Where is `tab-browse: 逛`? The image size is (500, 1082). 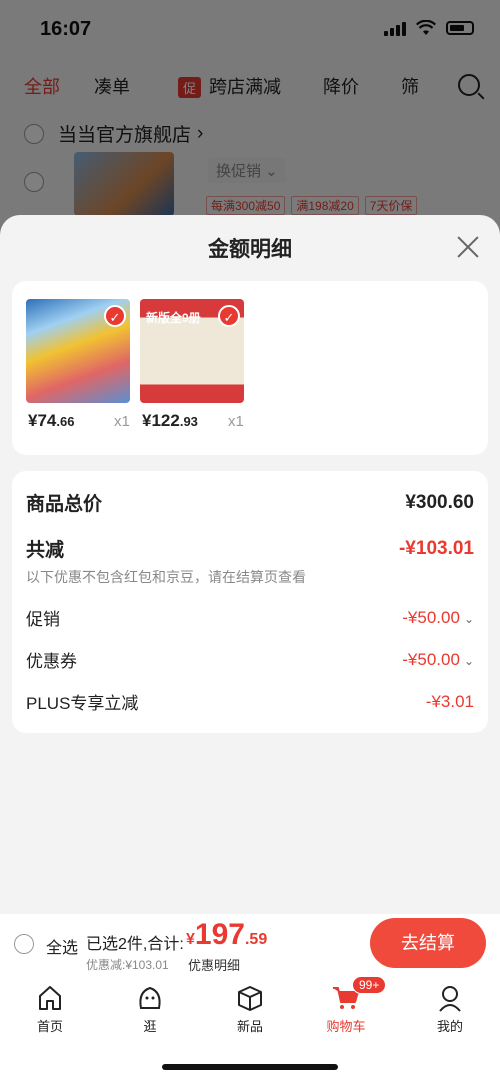 tab-browse: 逛 is located at coordinates (150, 1009).